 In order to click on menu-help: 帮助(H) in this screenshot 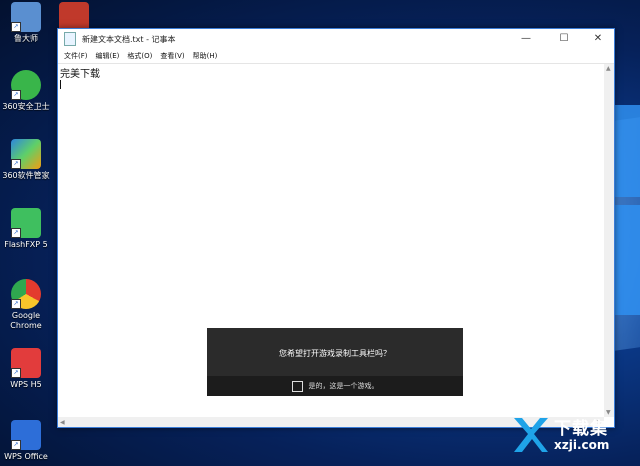, I will do `click(205, 56)`.